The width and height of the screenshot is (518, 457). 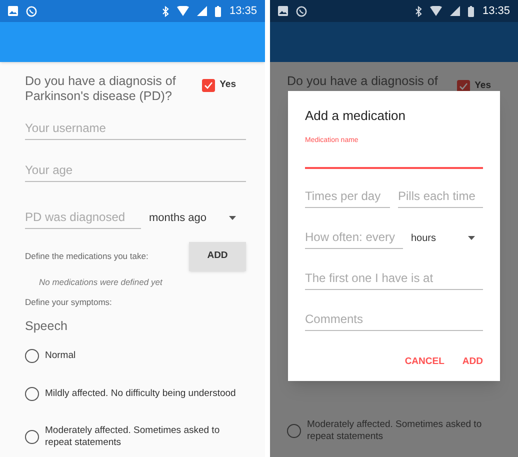 What do you see at coordinates (83, 218) in the screenshot?
I see `input-field: PD was diagnosed` at bounding box center [83, 218].